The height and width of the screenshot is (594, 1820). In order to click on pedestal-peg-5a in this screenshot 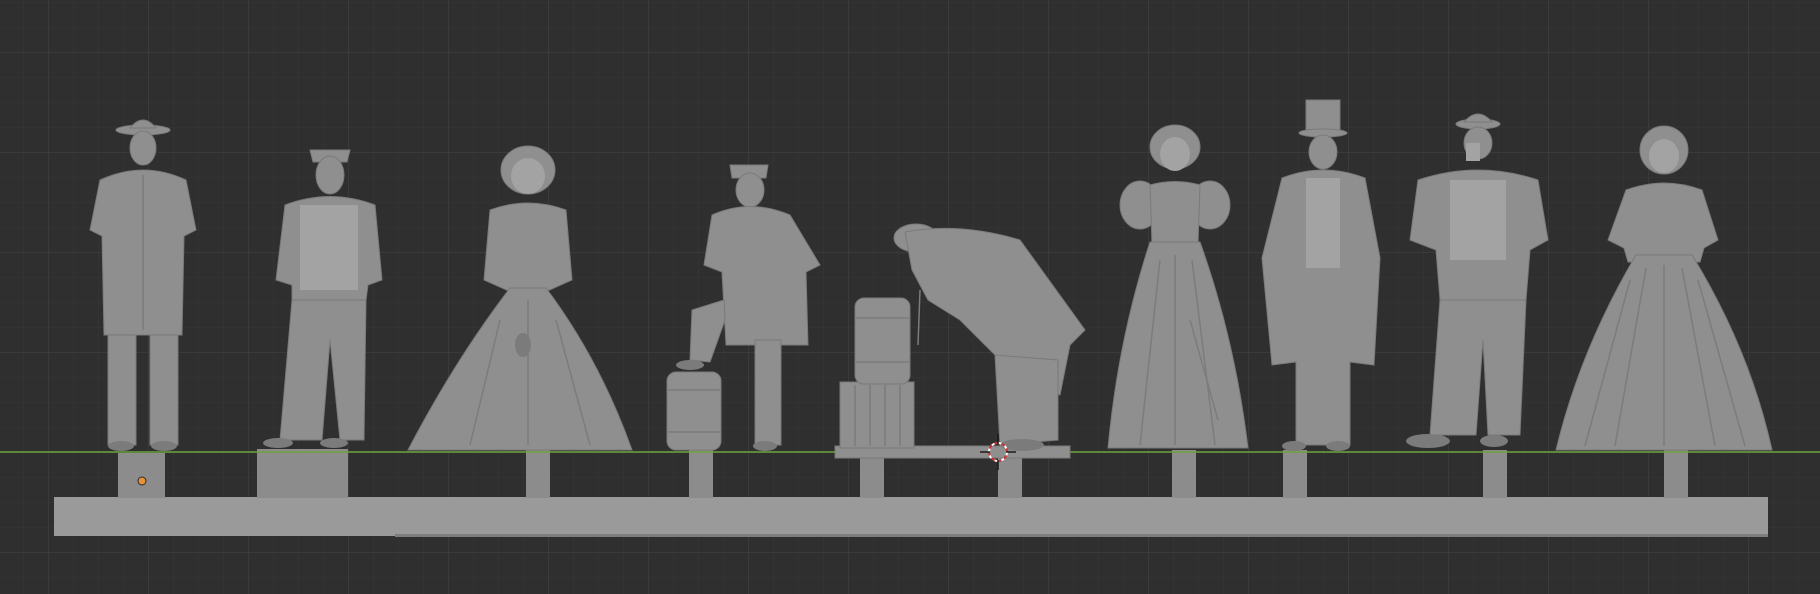, I will do `click(872, 476)`.